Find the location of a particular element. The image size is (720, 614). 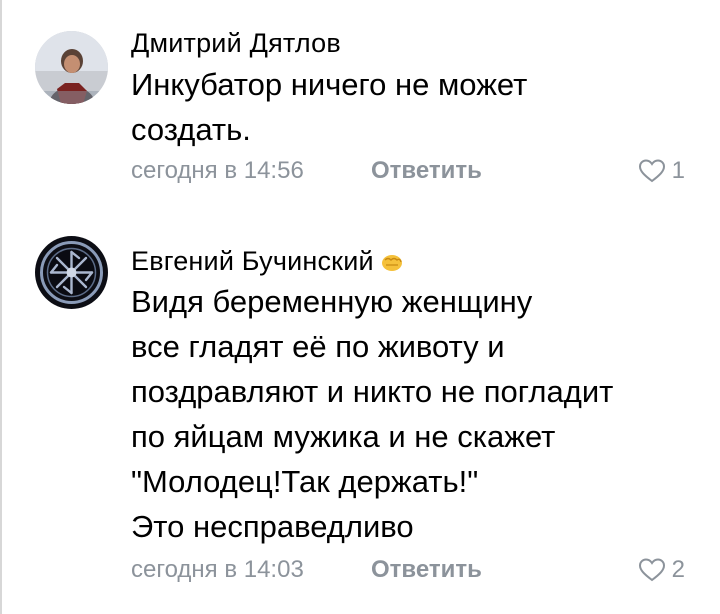

comment-meta: сегодня в 14:56 Ответить 1 is located at coordinates (416, 171).